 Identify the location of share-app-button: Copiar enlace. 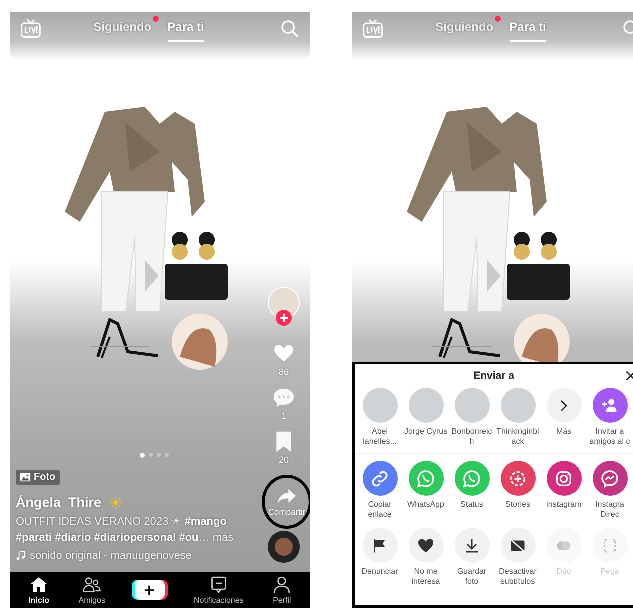
(380, 490).